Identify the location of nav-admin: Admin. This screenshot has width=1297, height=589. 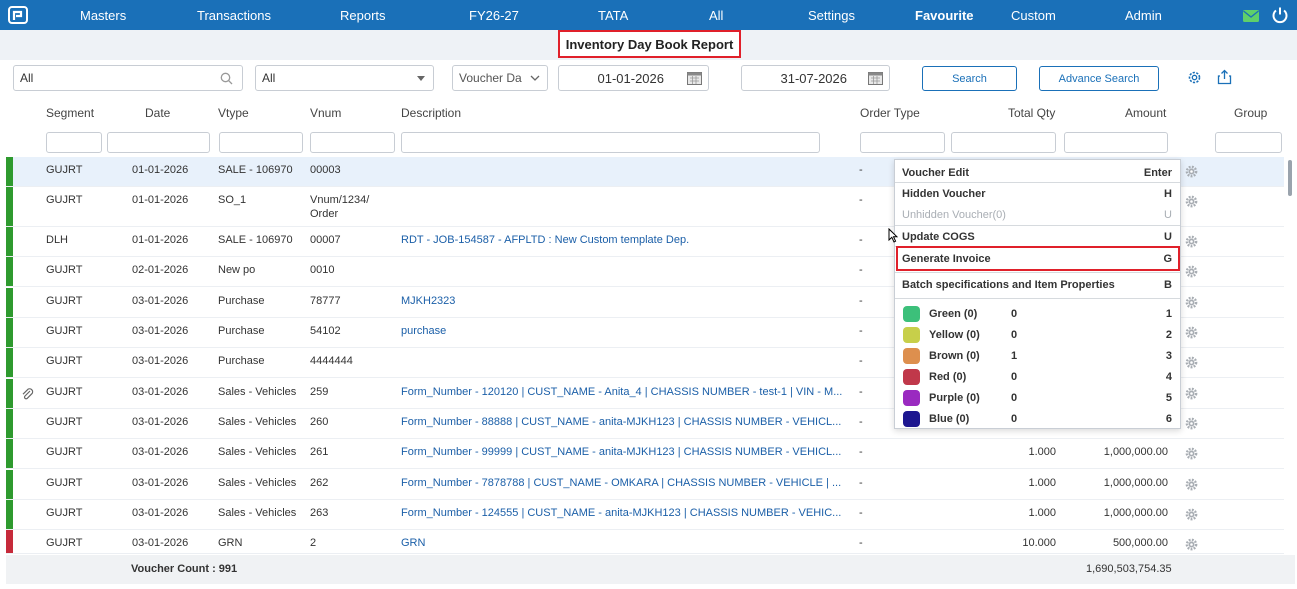
(1143, 15).